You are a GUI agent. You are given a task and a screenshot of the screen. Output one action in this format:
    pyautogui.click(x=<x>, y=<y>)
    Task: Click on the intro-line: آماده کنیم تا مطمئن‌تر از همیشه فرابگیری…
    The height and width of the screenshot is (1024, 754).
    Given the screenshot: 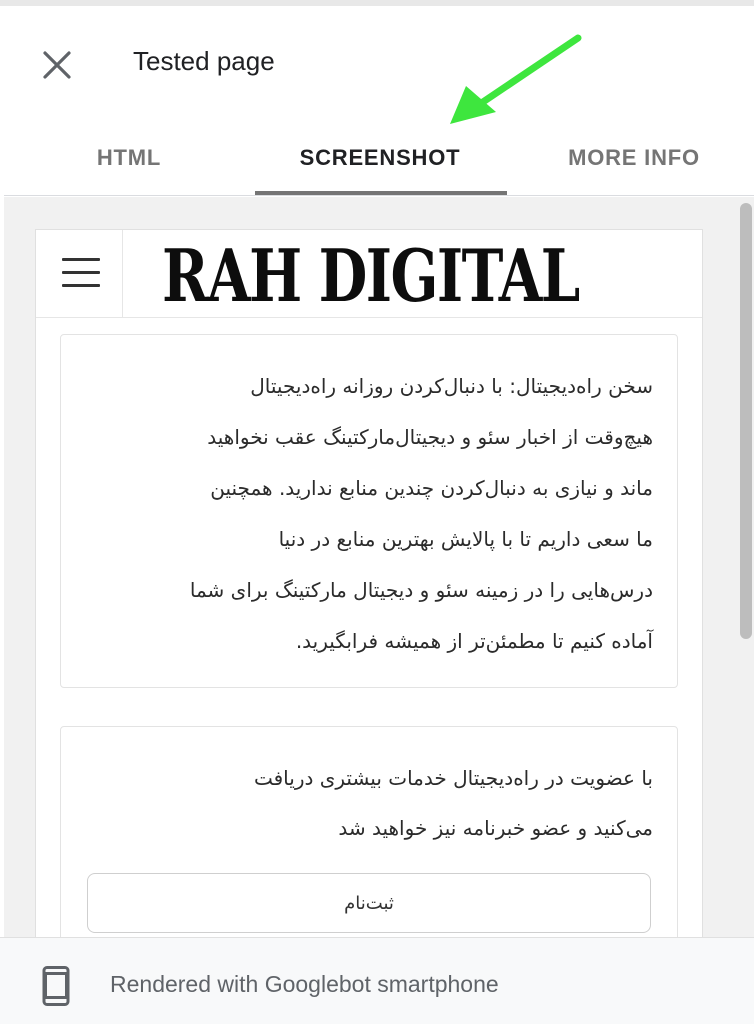 What is the action you would take?
    pyautogui.click(x=474, y=641)
    